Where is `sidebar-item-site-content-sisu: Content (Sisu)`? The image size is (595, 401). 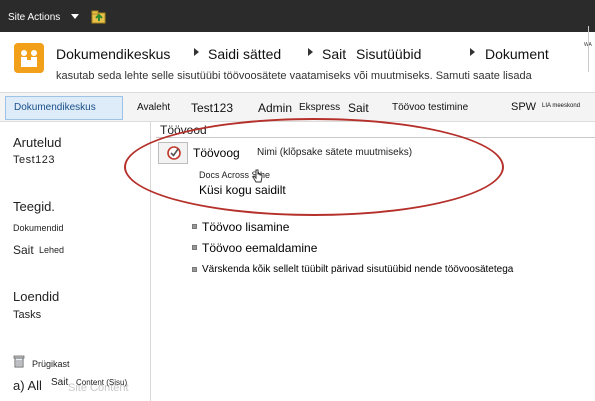
sidebar-item-site-content-sisu: Content (Sisu) is located at coordinates (101, 382).